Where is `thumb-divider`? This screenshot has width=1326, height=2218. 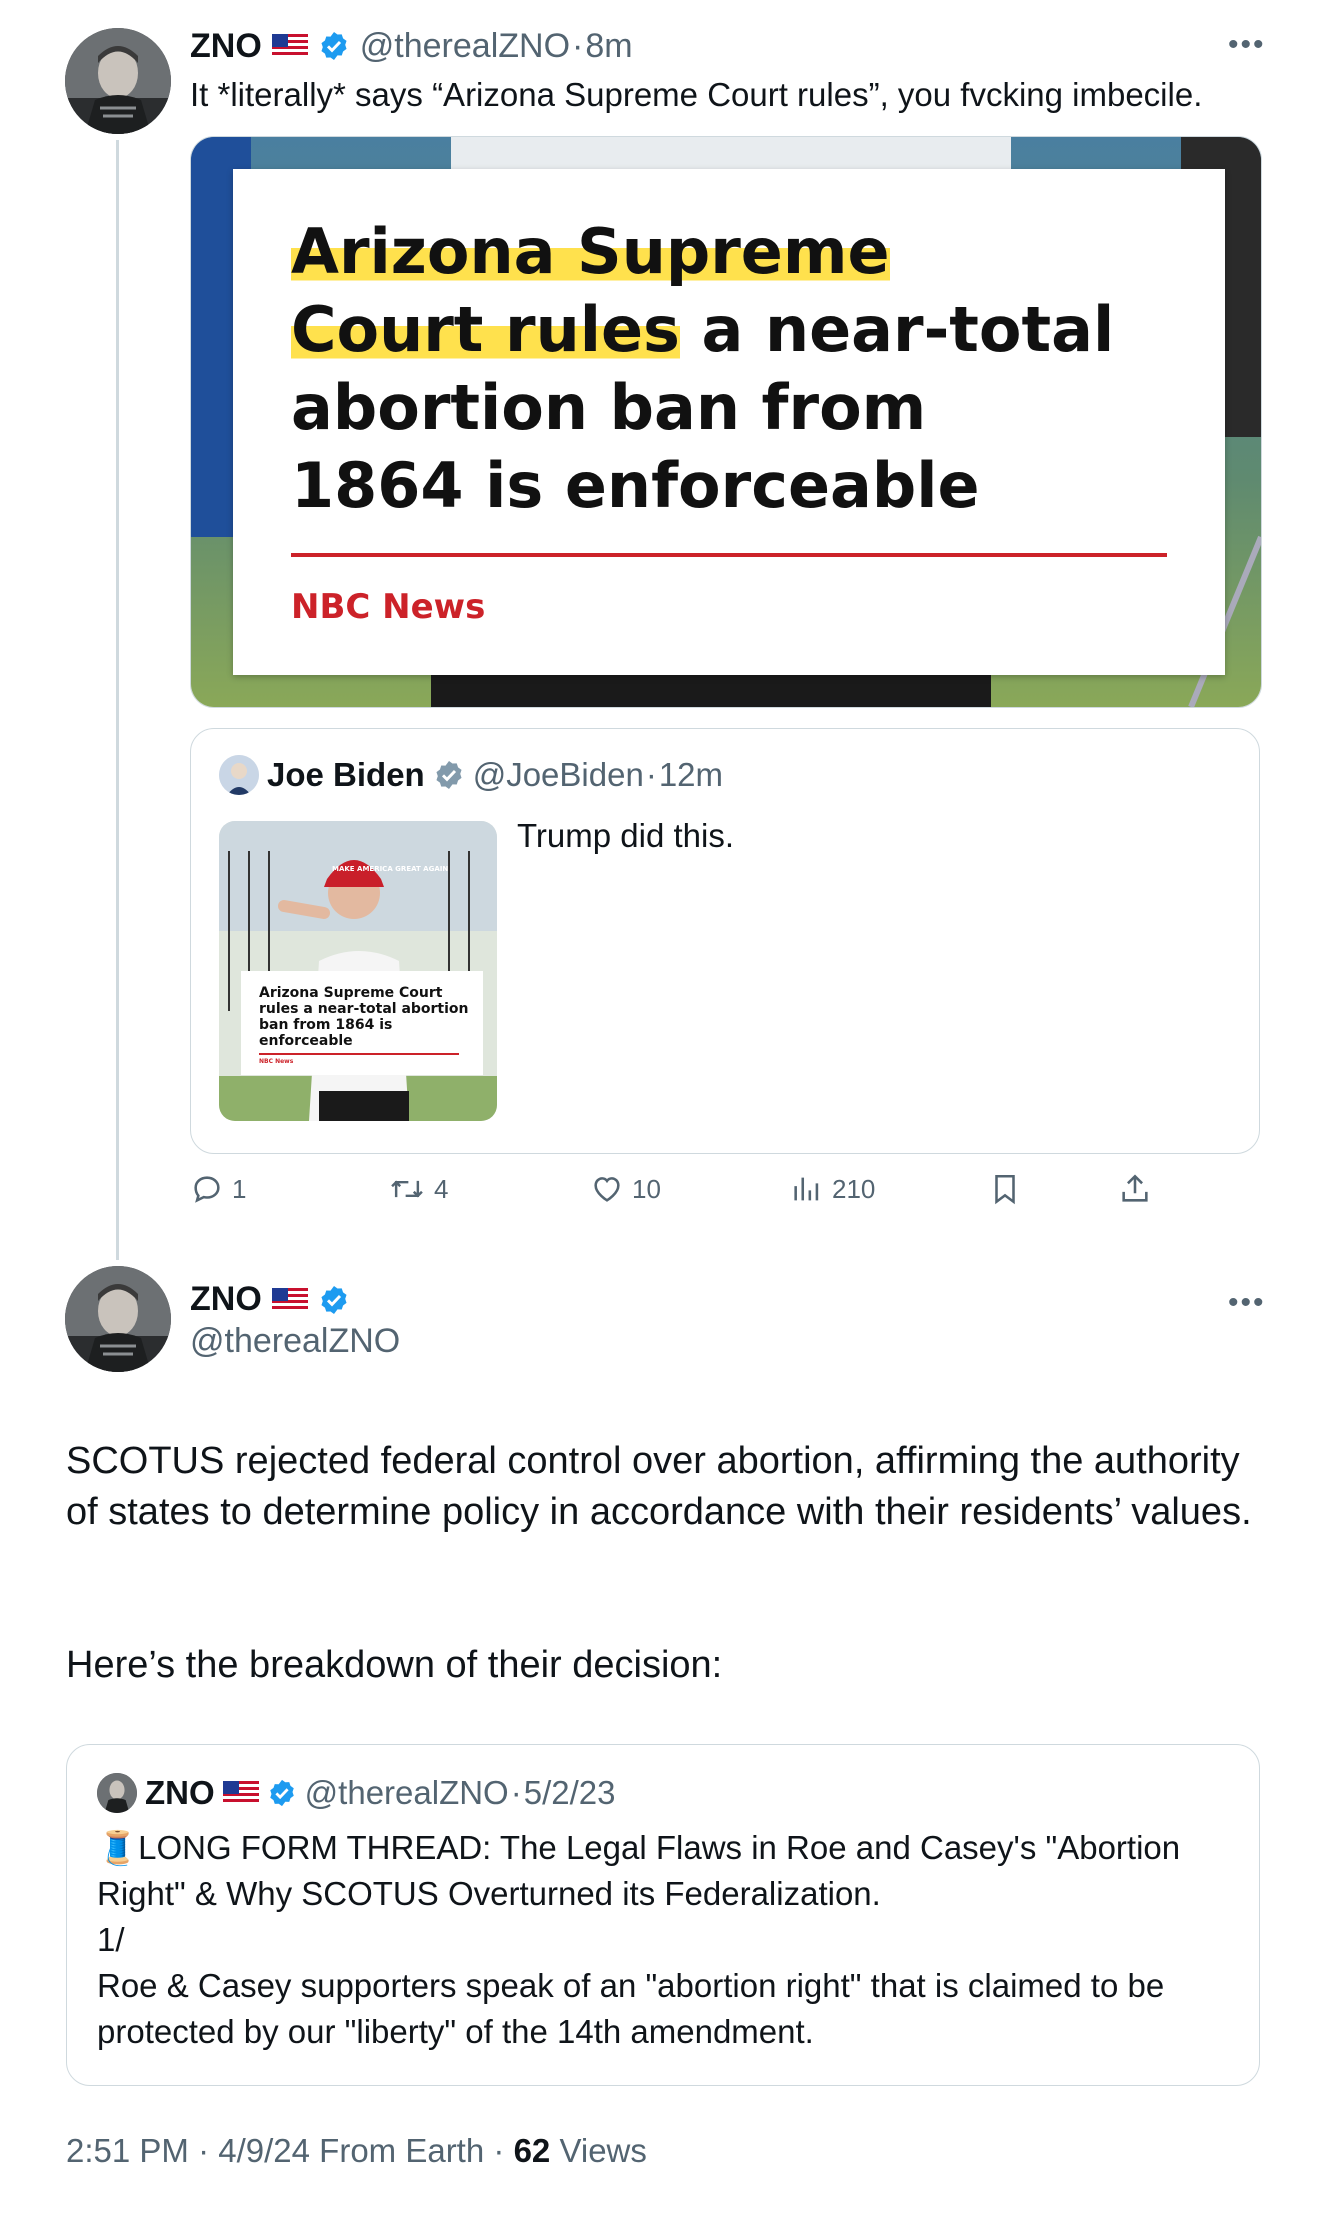
thumb-divider is located at coordinates (359, 1054).